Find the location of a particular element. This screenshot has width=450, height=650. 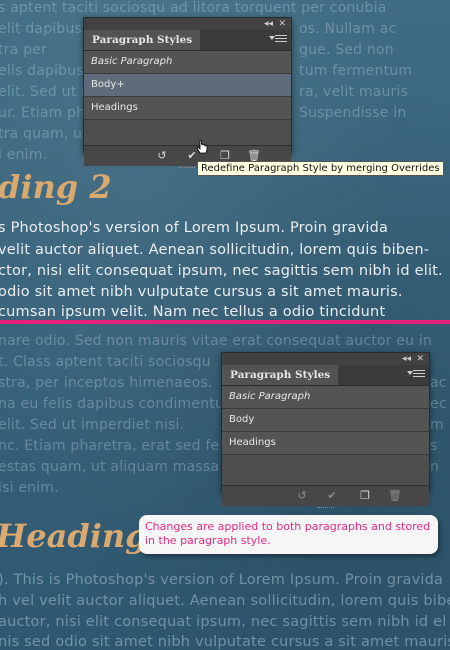

body-text-line: n is located at coordinates (435, 467).